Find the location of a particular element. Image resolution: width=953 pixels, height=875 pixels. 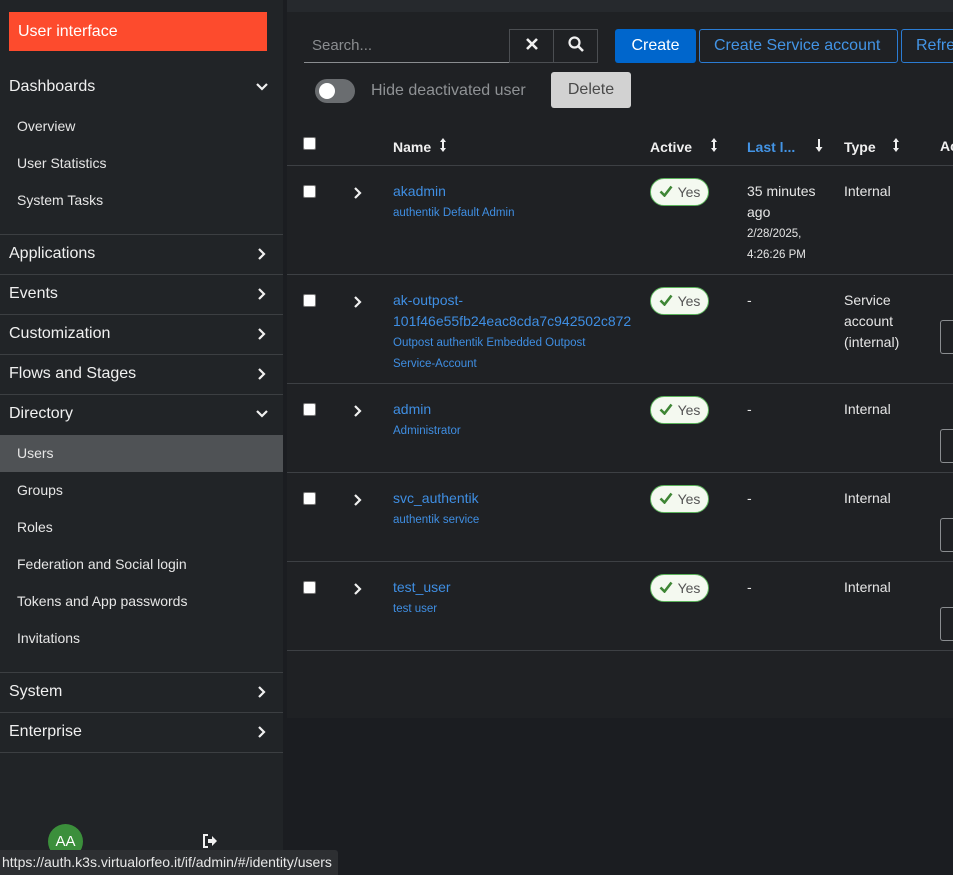

user-link: svc_authentik is located at coordinates (436, 498).